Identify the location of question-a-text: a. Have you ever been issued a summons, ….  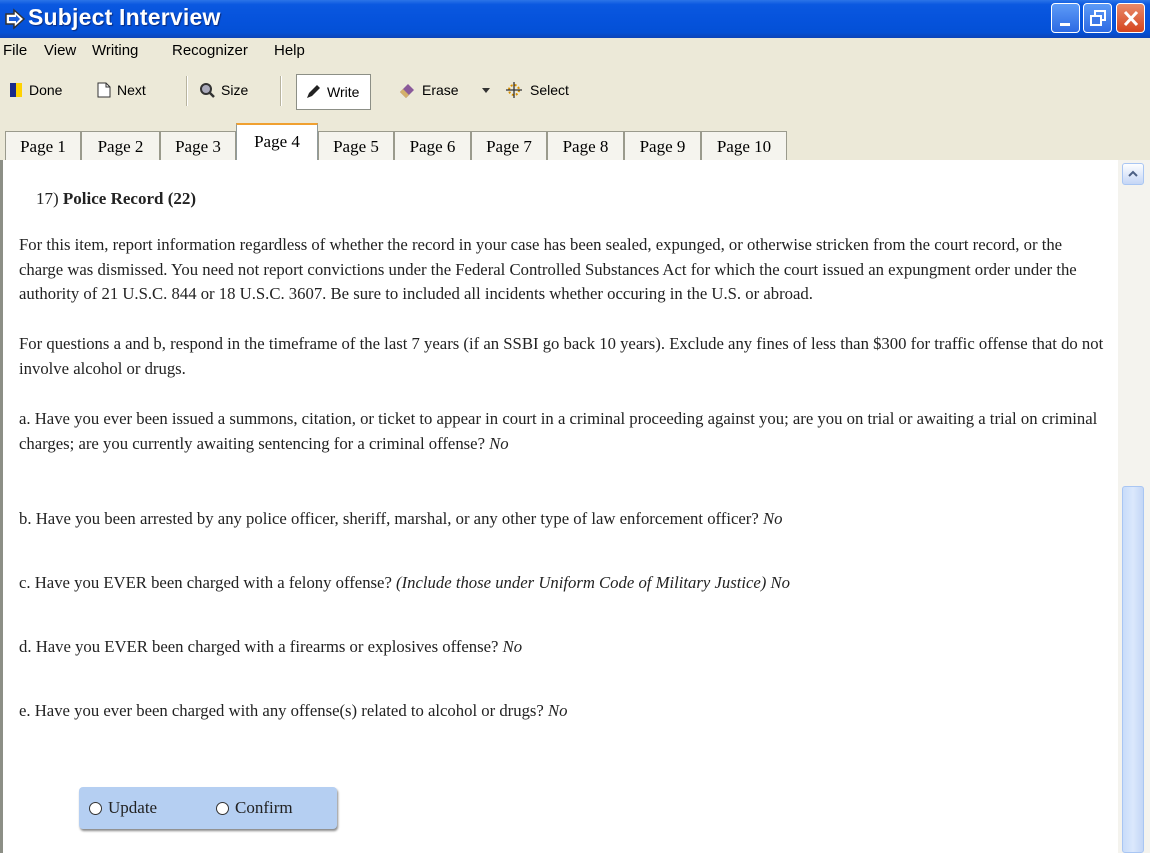
(558, 431).